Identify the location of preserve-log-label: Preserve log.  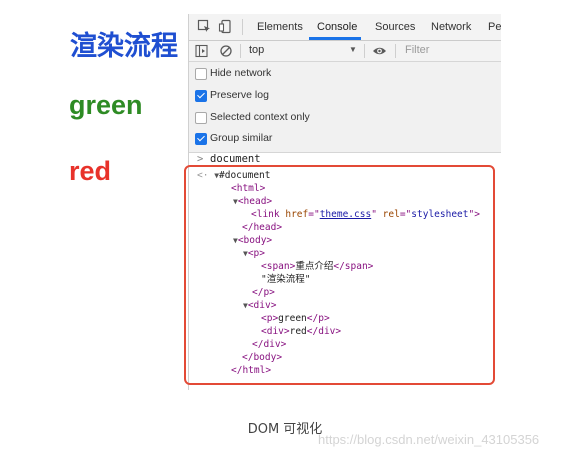
(239, 95).